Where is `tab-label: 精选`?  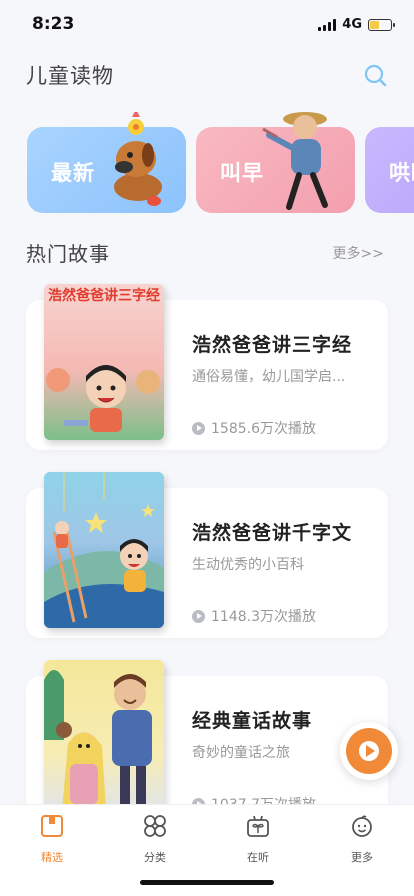
tab-label: 精选 is located at coordinates (52, 857).